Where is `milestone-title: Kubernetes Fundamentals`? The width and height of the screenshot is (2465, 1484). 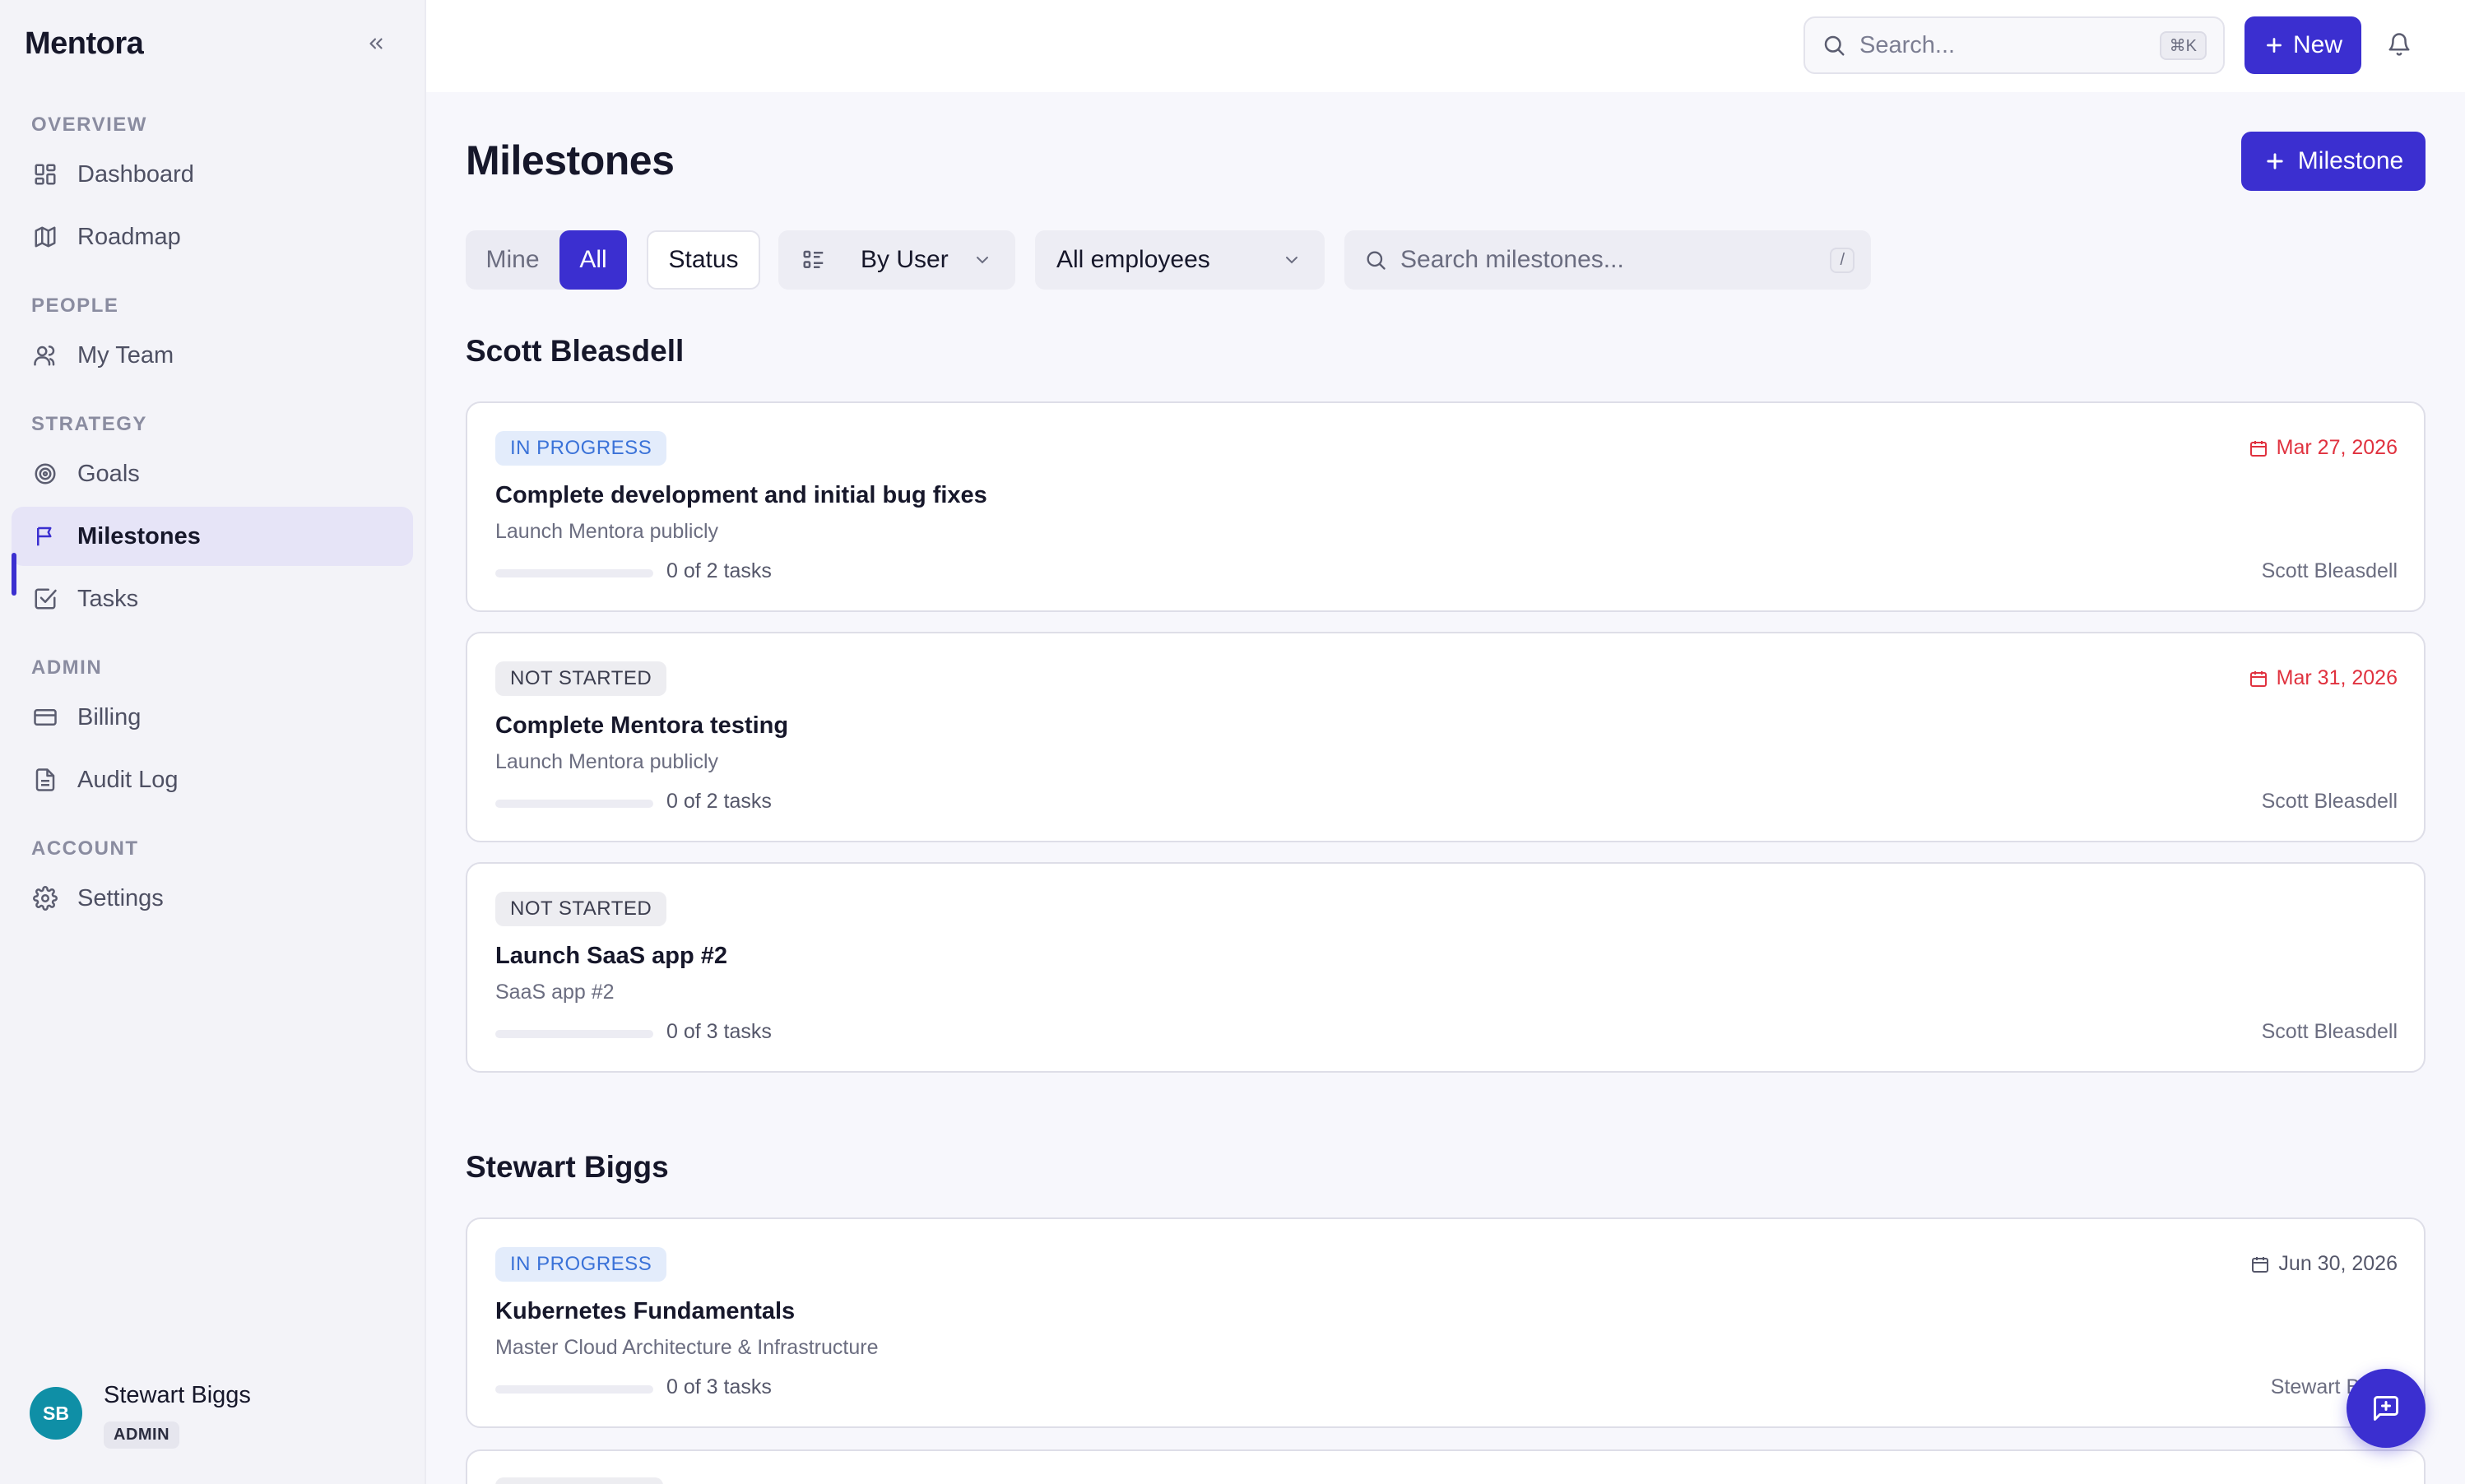 milestone-title: Kubernetes Fundamentals is located at coordinates (645, 1311).